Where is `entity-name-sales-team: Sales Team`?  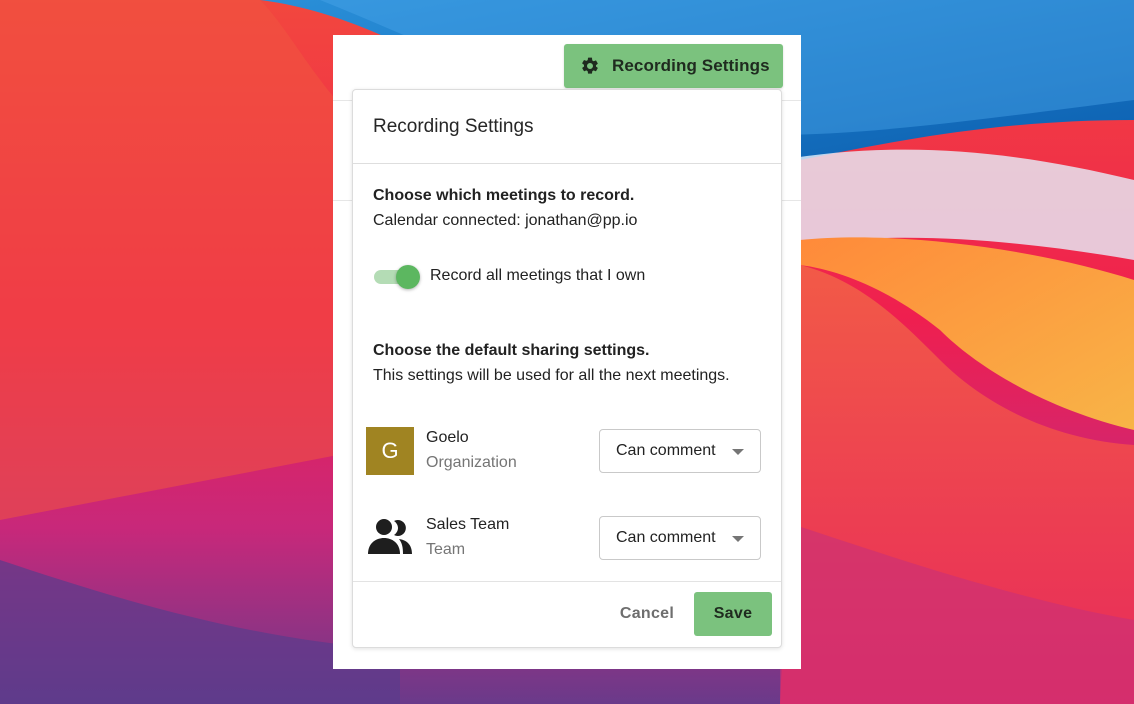
entity-name-sales-team: Sales Team is located at coordinates (468, 524).